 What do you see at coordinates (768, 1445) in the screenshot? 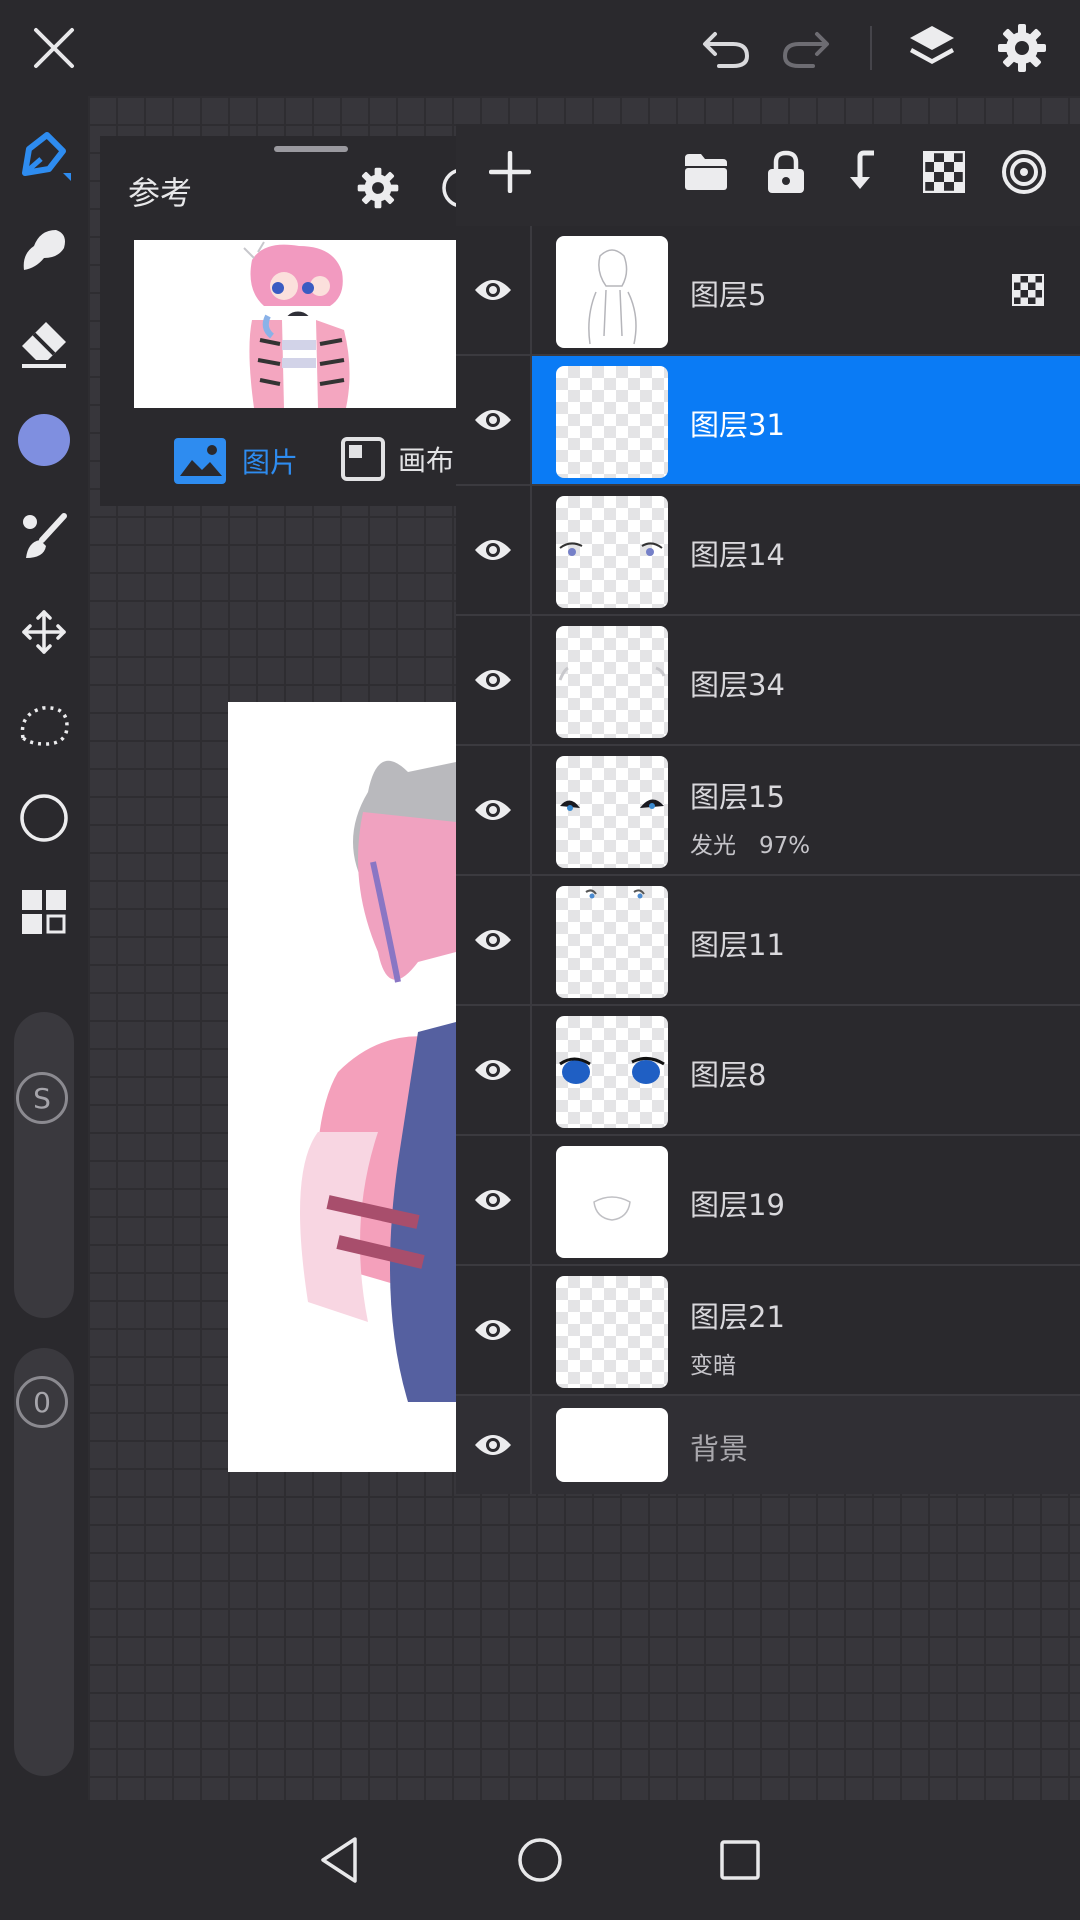
I see `layer-row-background: 背景` at bounding box center [768, 1445].